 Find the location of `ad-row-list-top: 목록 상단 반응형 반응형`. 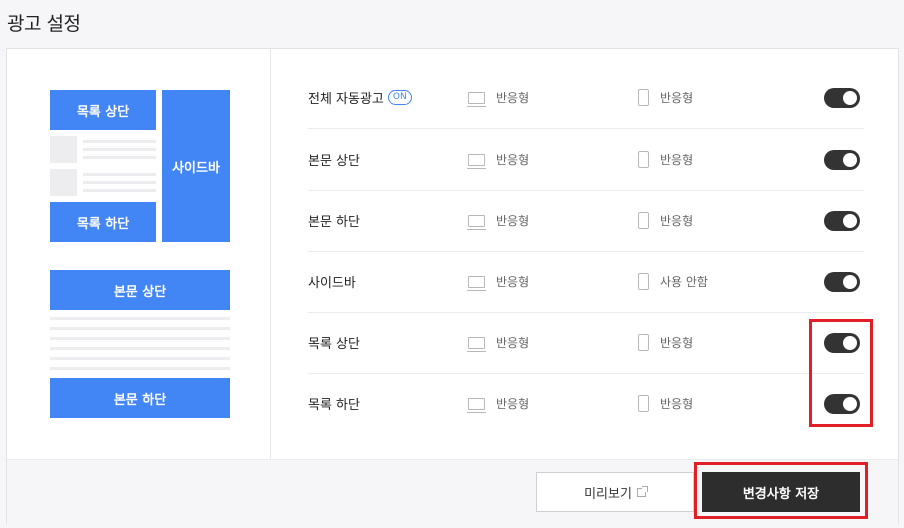

ad-row-list-top: 목록 상단 반응형 반응형 is located at coordinates (586, 342).